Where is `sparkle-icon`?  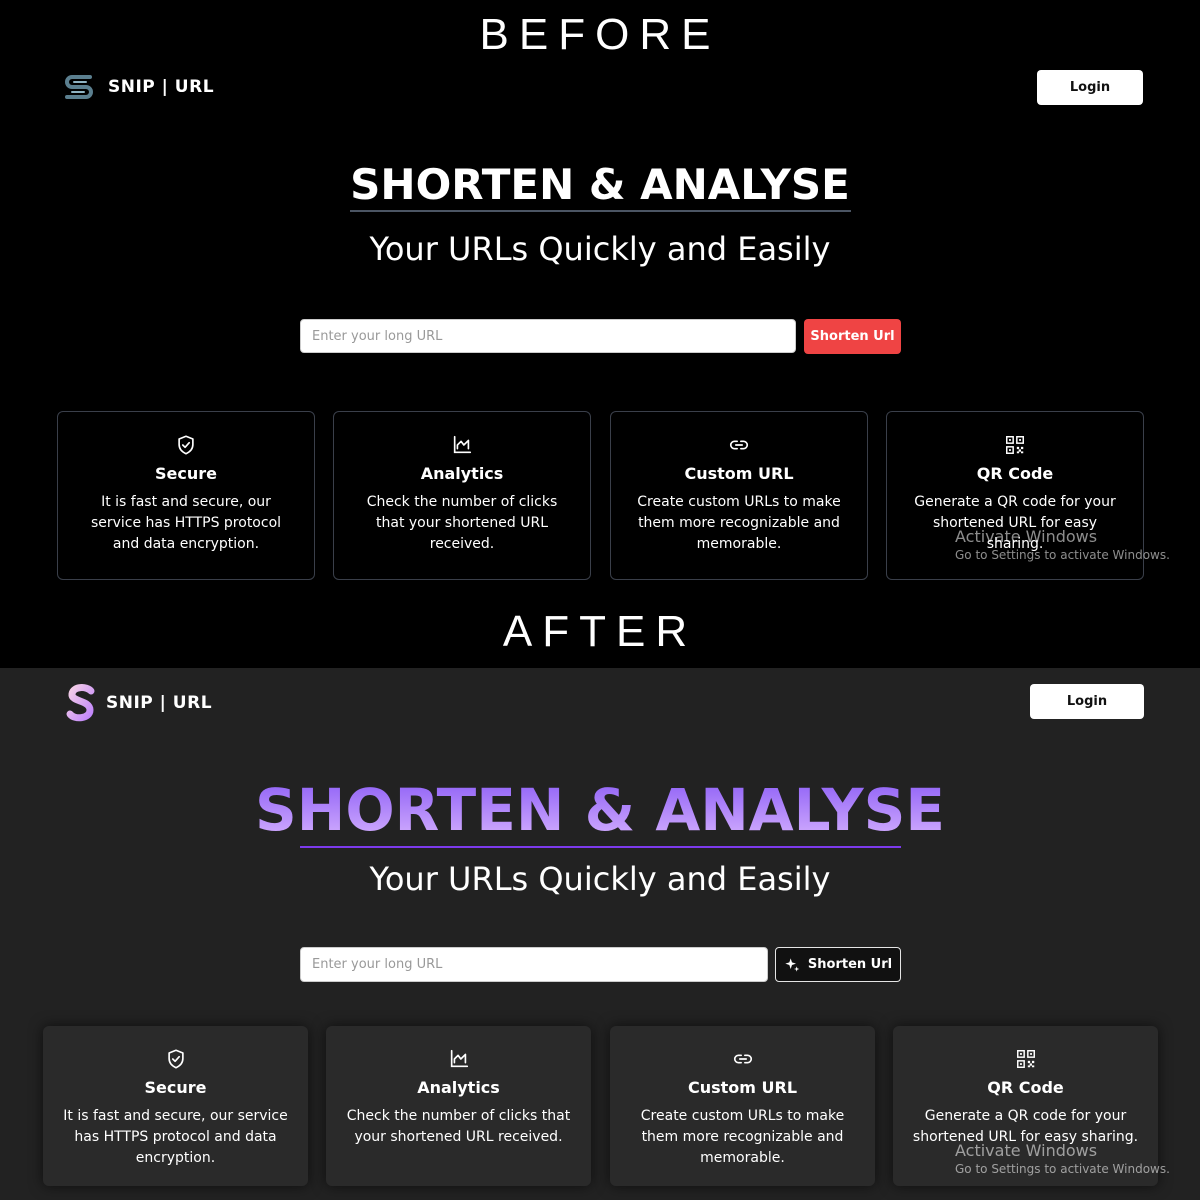 sparkle-icon is located at coordinates (792, 964).